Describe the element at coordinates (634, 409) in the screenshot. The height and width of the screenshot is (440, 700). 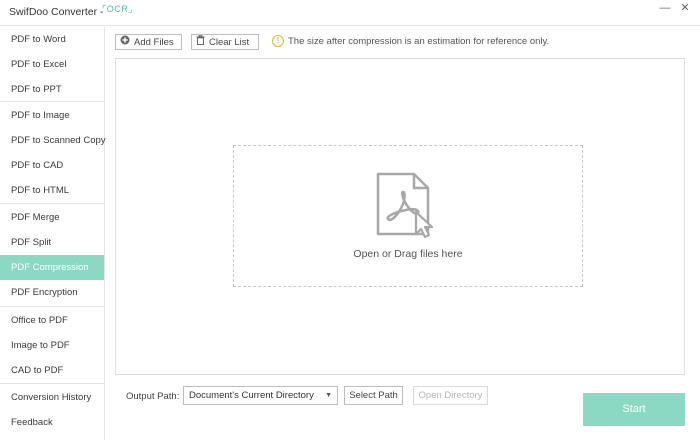
I see `start-button: Start` at that location.